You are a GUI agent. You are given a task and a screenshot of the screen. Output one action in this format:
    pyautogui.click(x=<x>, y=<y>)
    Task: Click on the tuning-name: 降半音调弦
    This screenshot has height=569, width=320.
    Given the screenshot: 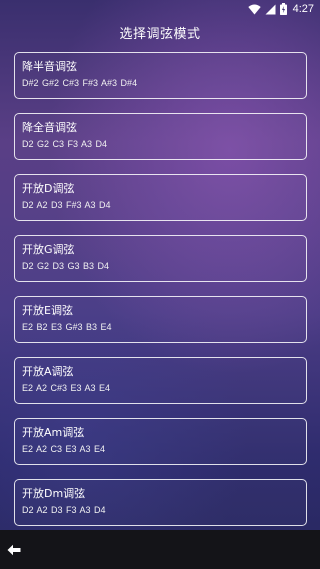 What is the action you would take?
    pyautogui.click(x=49, y=66)
    